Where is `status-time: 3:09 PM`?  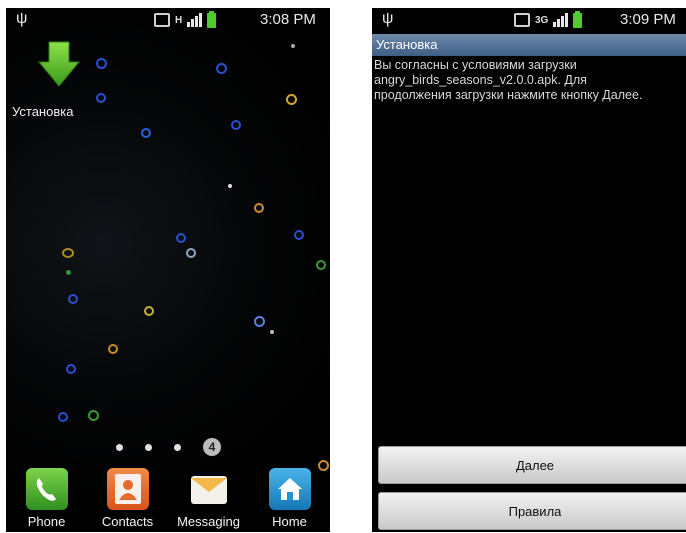 status-time: 3:09 PM is located at coordinates (648, 19).